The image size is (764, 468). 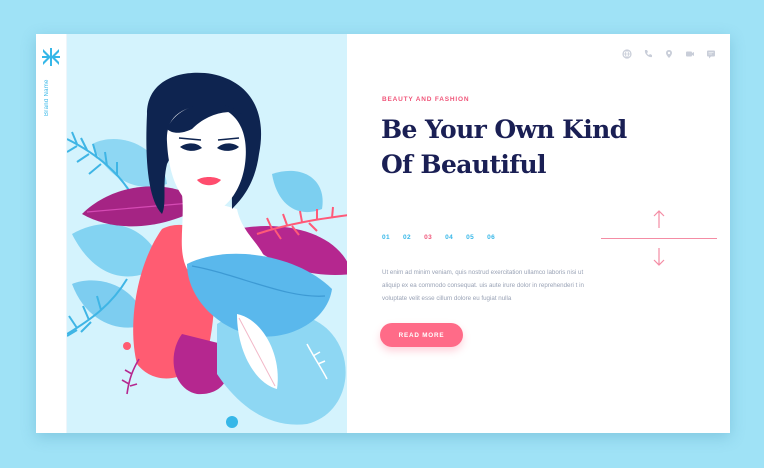 I want to click on location-pin-icon, so click(x=669, y=54).